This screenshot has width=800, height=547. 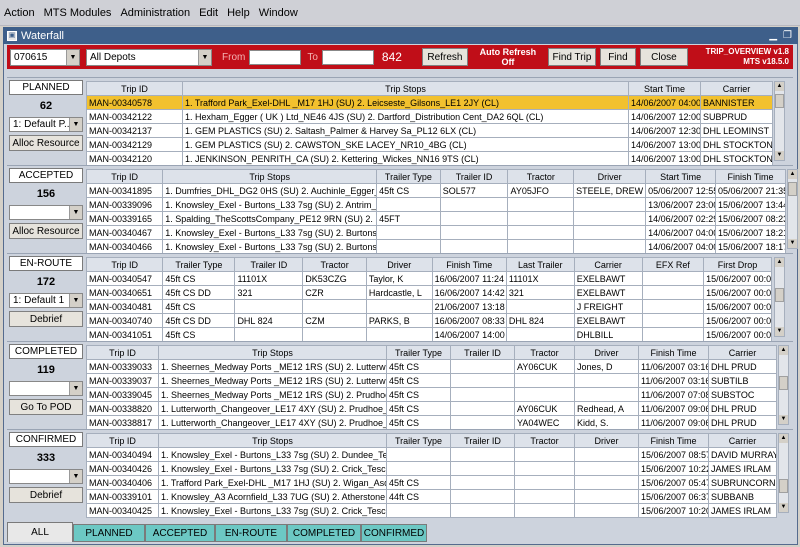 What do you see at coordinates (334, 278) in the screenshot?
I see `table-cell: DK53CZG` at bounding box center [334, 278].